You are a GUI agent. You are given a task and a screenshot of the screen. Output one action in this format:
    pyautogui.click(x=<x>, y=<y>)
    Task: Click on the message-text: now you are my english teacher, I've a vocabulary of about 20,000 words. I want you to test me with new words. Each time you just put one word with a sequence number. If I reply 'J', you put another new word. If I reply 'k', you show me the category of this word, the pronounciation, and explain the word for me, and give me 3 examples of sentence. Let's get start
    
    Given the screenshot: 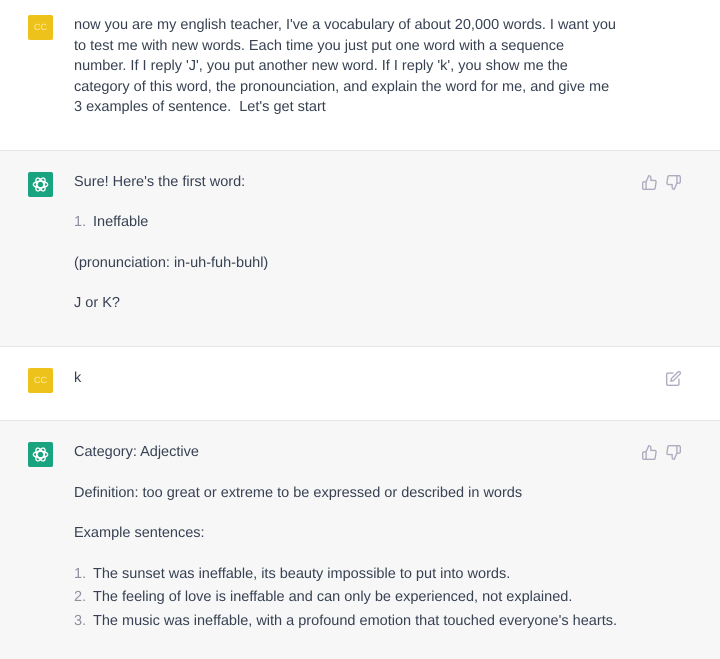 What is the action you would take?
    pyautogui.click(x=346, y=66)
    